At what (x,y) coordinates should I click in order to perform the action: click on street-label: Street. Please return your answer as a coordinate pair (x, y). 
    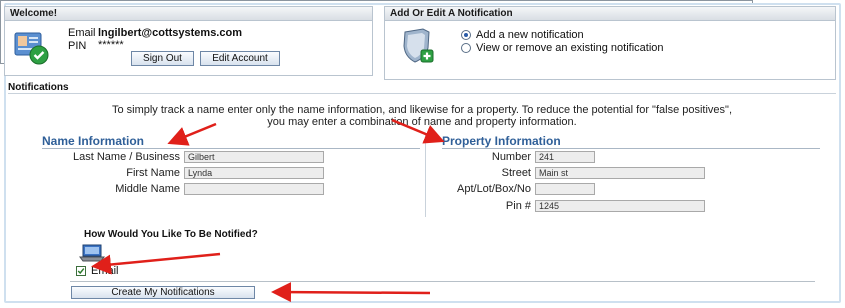
    Looking at the image, I should click on (516, 173).